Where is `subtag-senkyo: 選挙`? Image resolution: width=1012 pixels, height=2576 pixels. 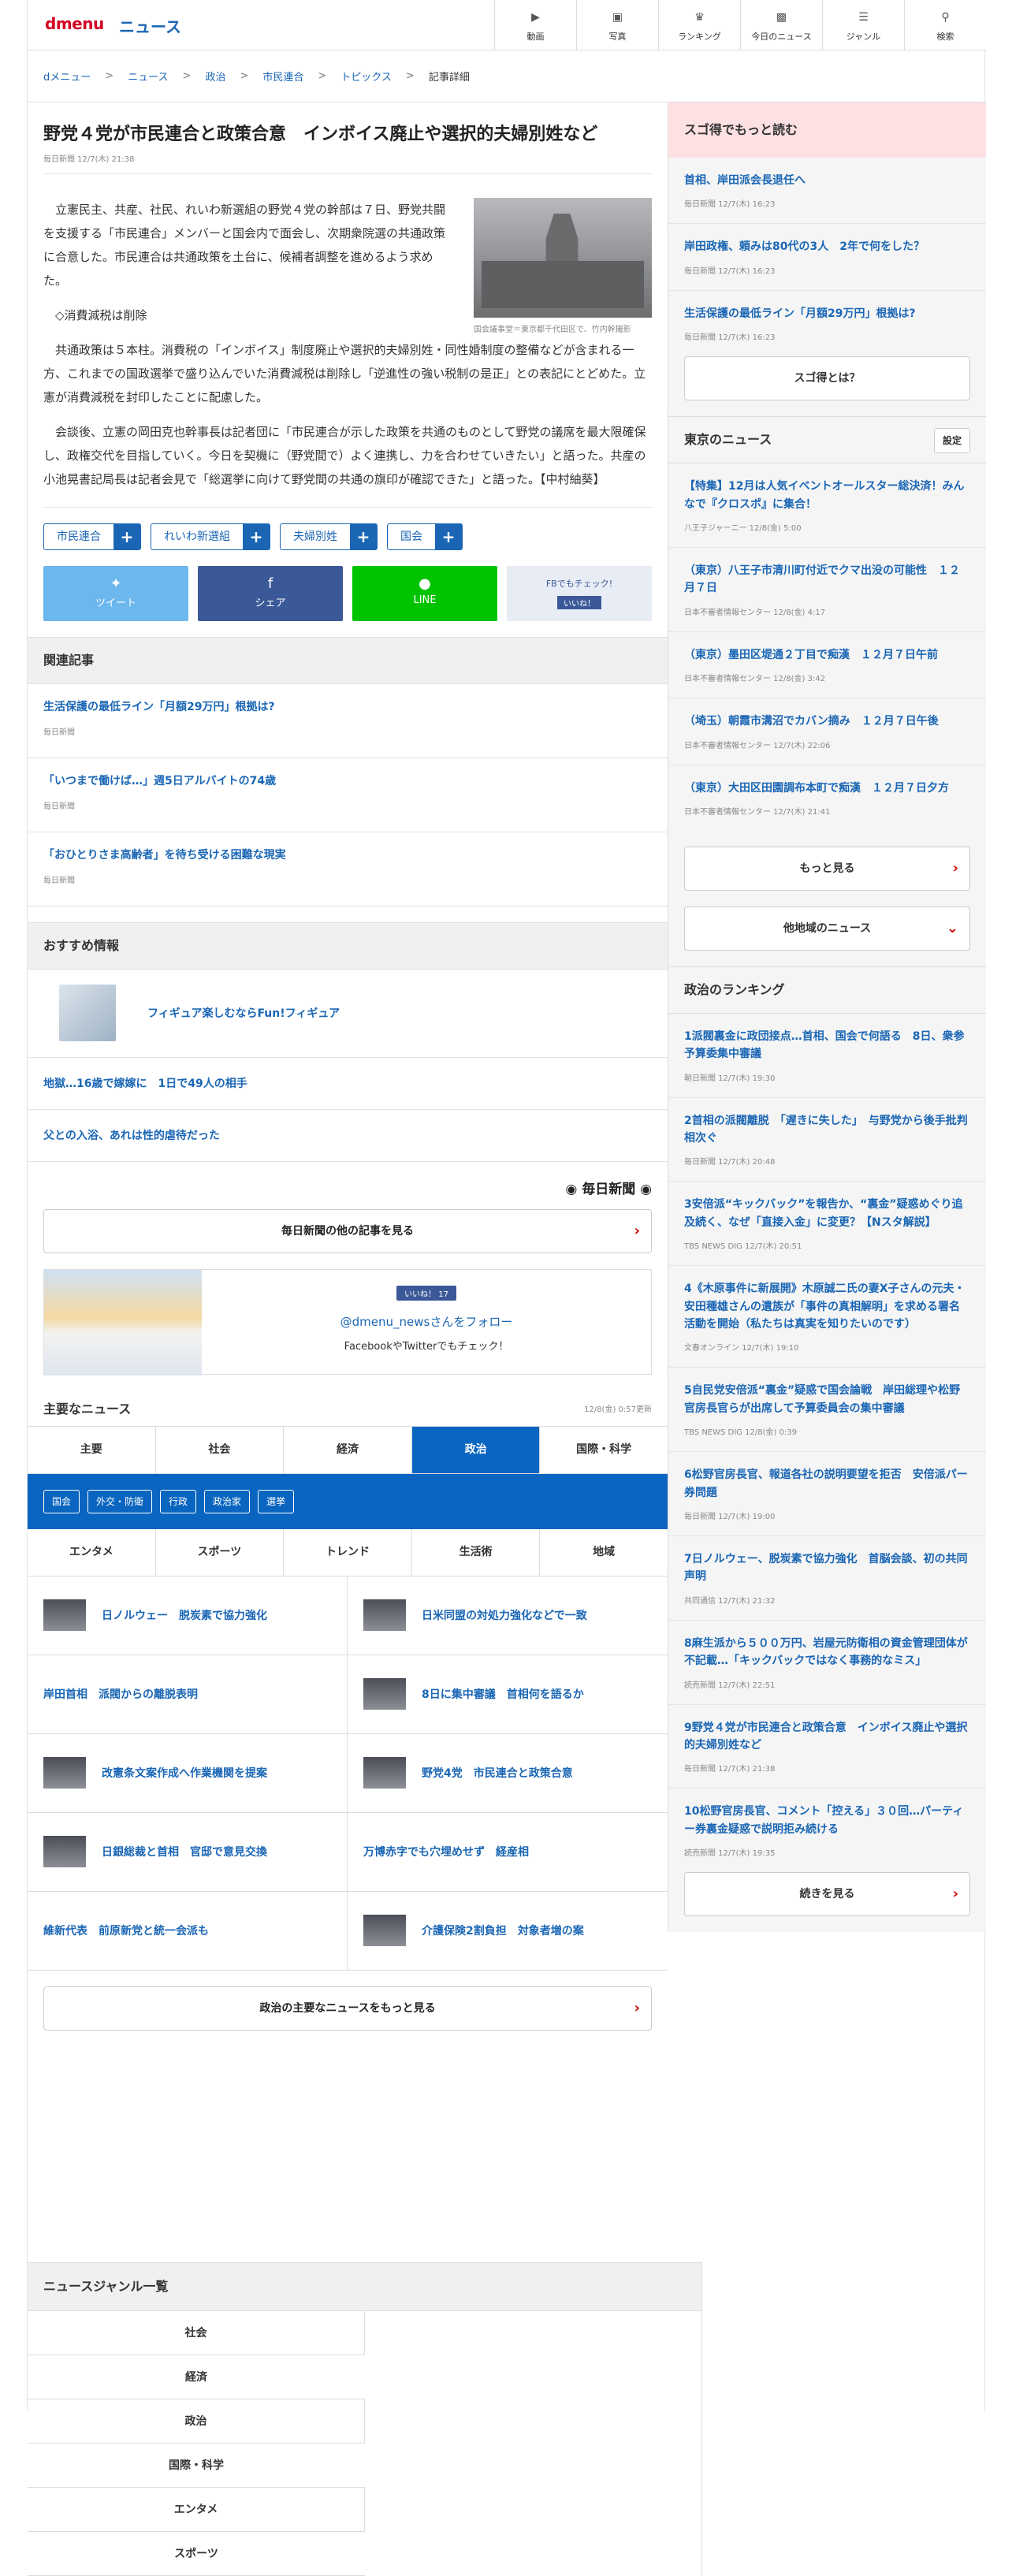
subtag-senkyo: 選挙 is located at coordinates (276, 1501).